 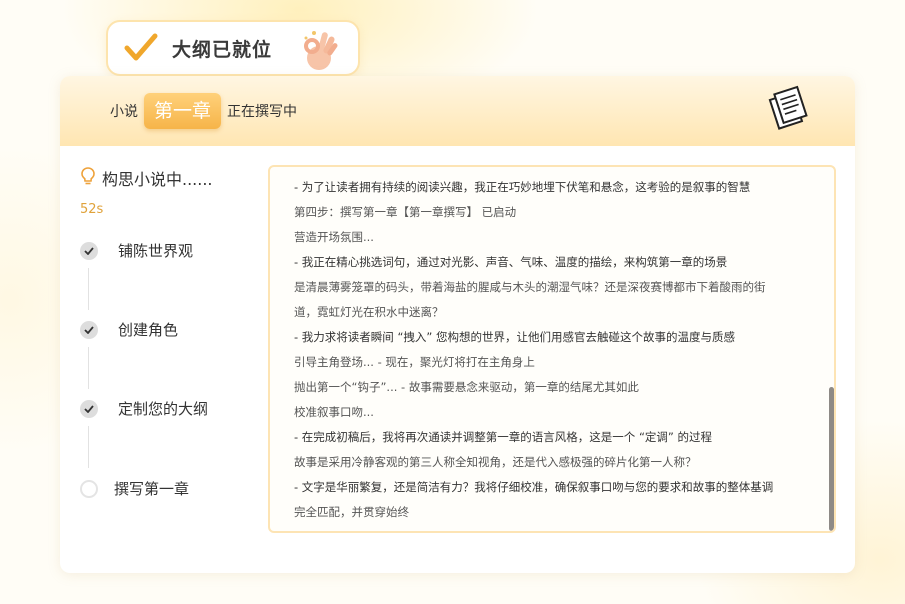 I want to click on lightbulb-icon, so click(x=88, y=178).